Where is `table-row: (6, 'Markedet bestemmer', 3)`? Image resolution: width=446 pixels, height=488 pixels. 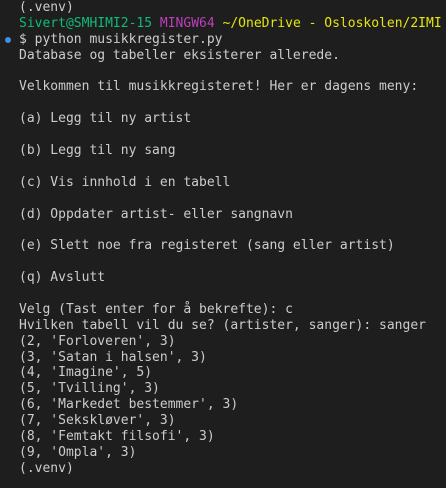 table-row: (6, 'Markedet bestemmer', 3) is located at coordinates (129, 405).